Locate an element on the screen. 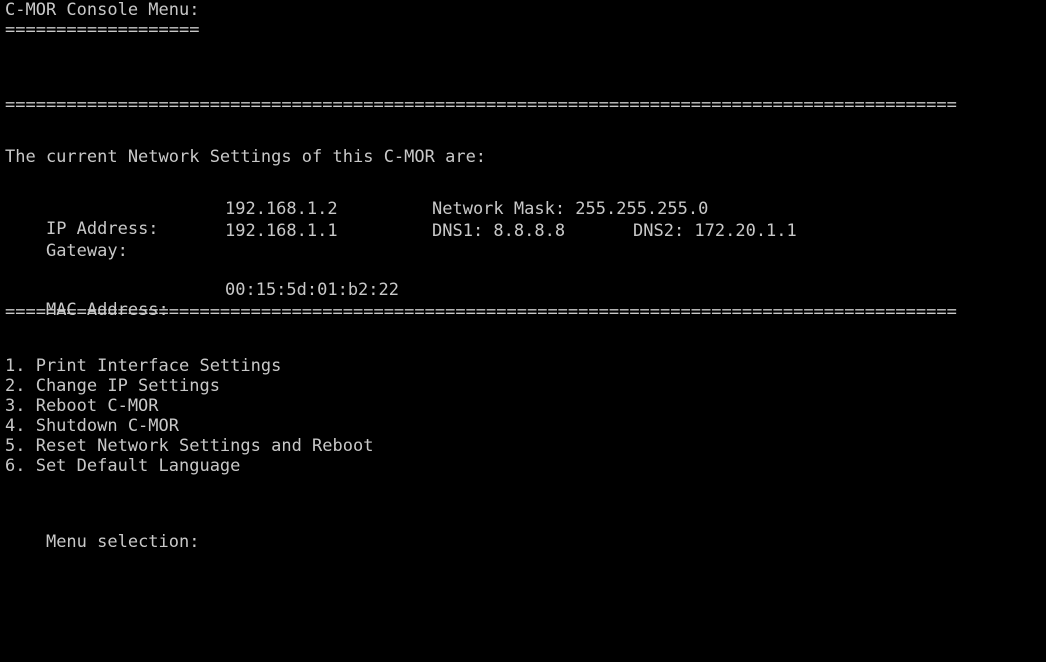 The image size is (1056, 662). dns2-text: DNS2: 172.20.1.1 is located at coordinates (715, 231).